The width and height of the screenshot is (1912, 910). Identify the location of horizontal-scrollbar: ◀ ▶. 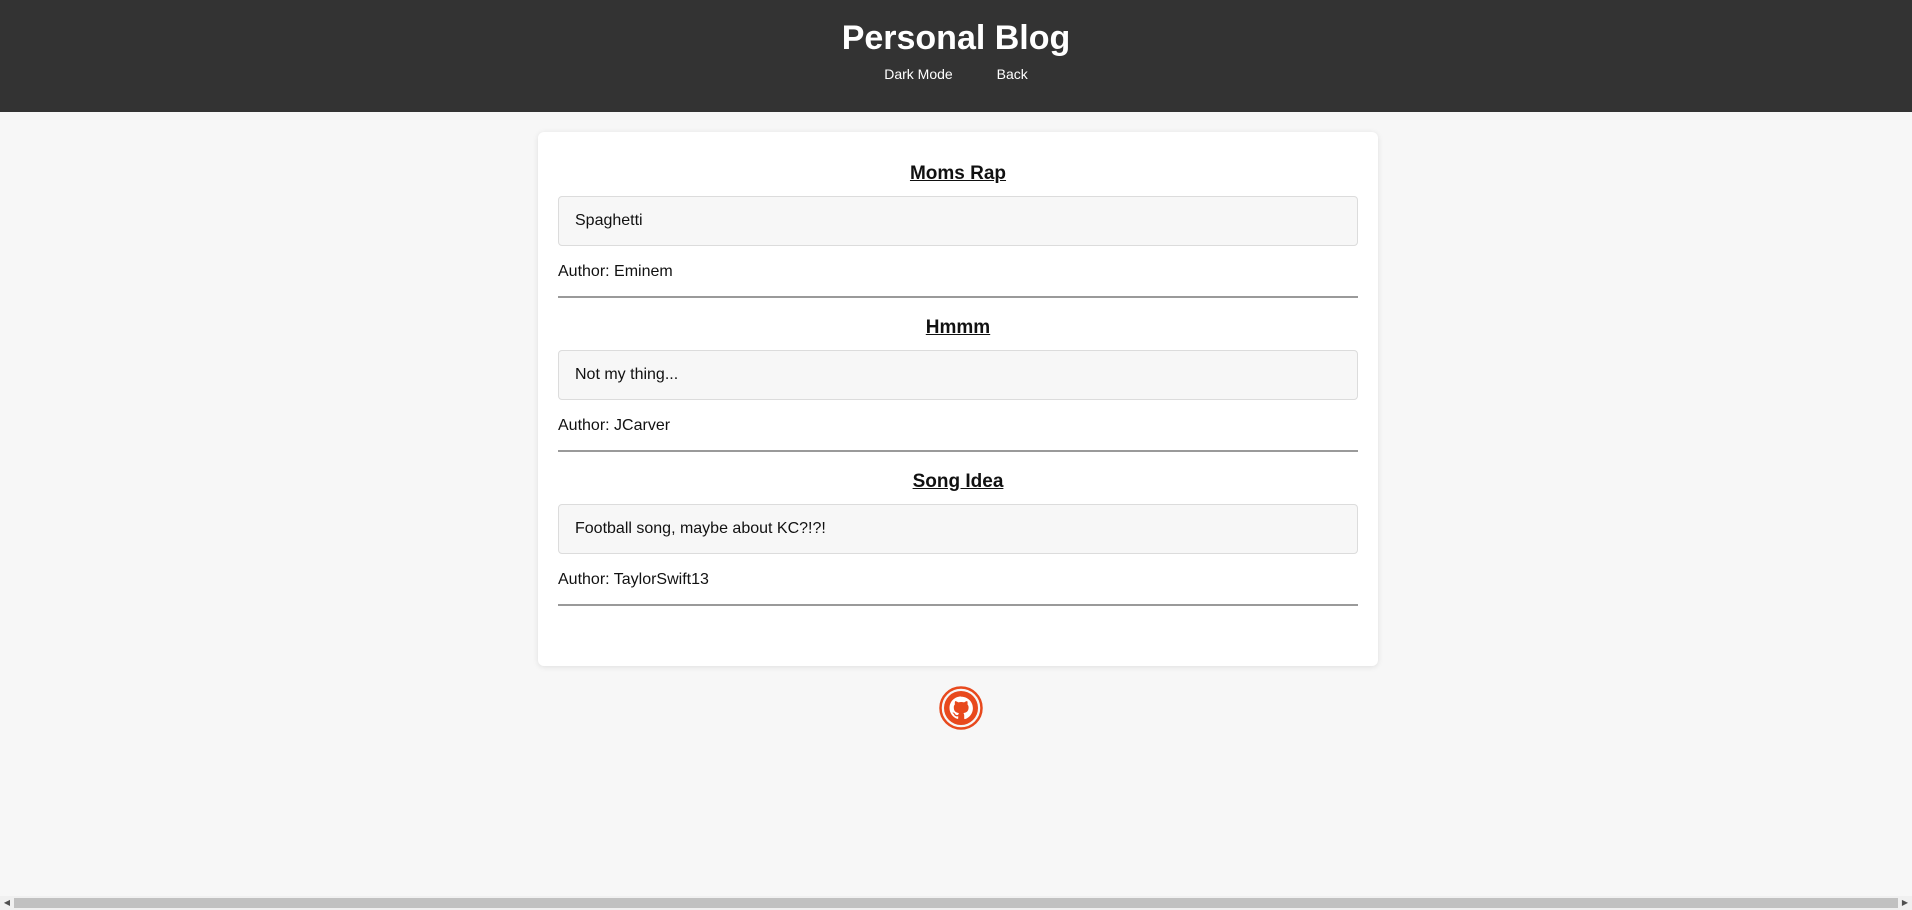
(956, 903).